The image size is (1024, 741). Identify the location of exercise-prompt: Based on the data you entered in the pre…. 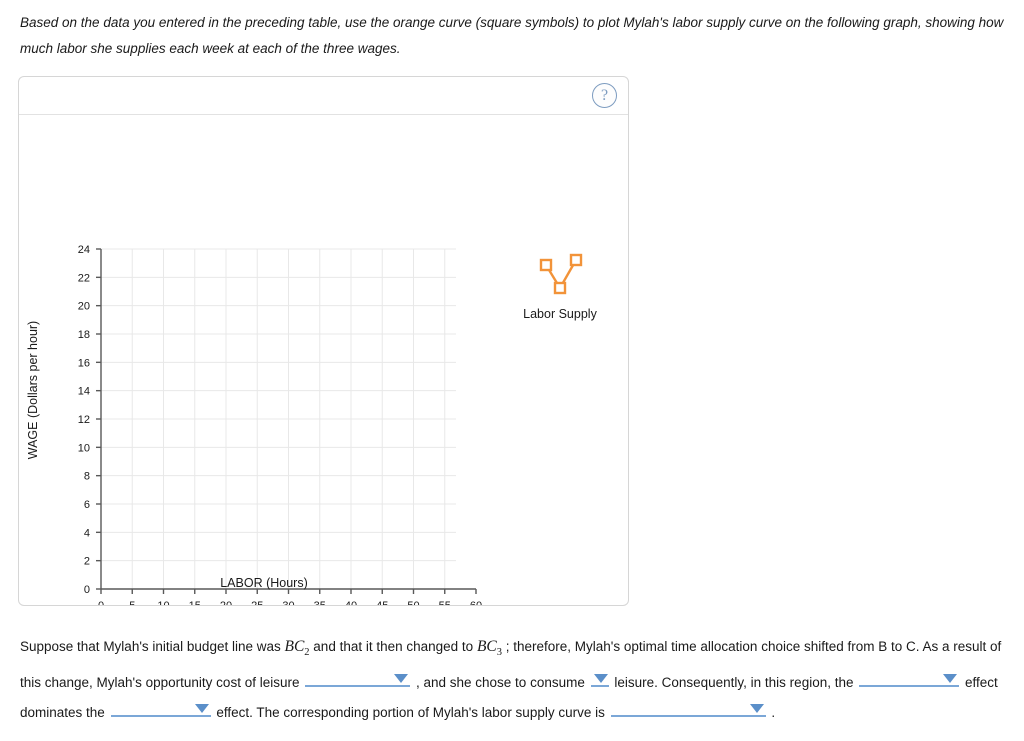
(512, 36).